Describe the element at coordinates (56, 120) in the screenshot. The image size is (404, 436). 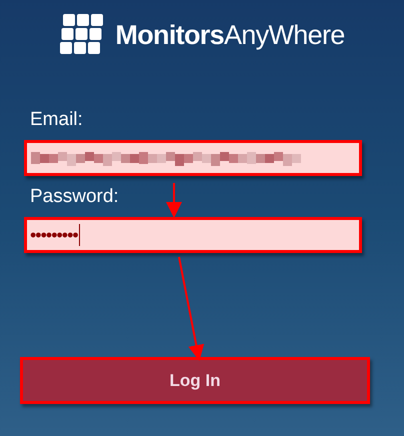
I see `email-label: Email:` at that location.